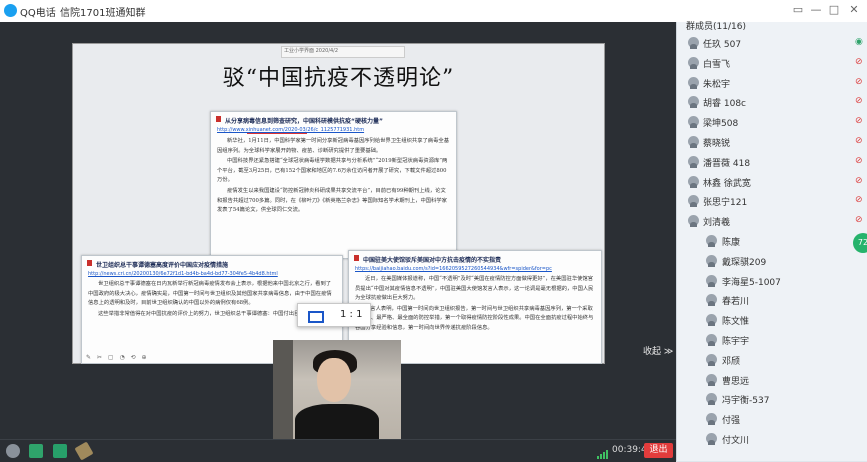 The width and height of the screenshot is (867, 462). Describe the element at coordinates (774, 63) in the screenshot. I see `member-row: 白雪飞 ⊘` at that location.